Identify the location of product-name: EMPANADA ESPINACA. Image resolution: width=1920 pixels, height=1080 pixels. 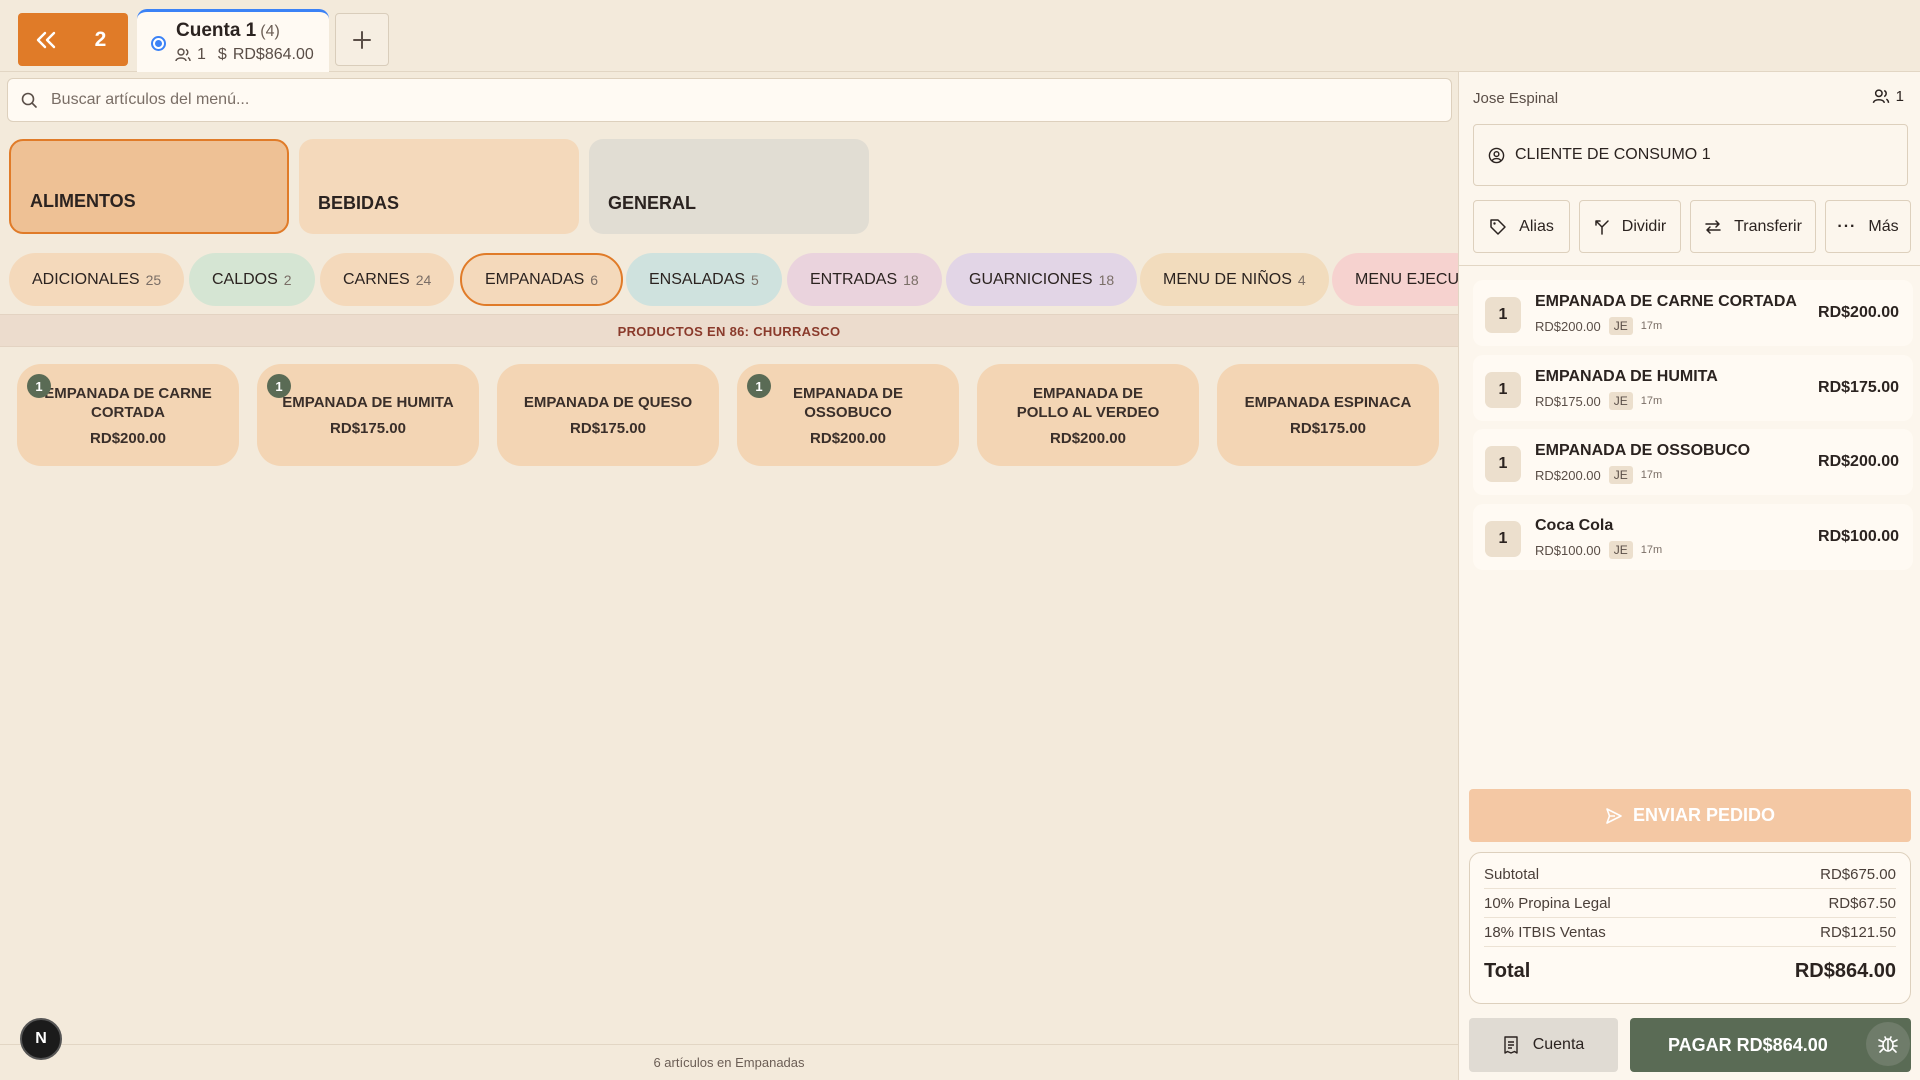
(1328, 402).